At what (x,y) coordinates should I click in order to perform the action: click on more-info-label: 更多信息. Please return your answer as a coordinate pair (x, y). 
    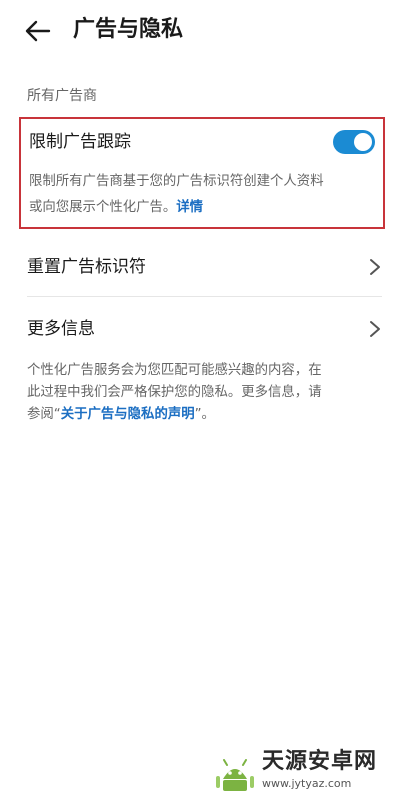
    Looking at the image, I should click on (61, 329).